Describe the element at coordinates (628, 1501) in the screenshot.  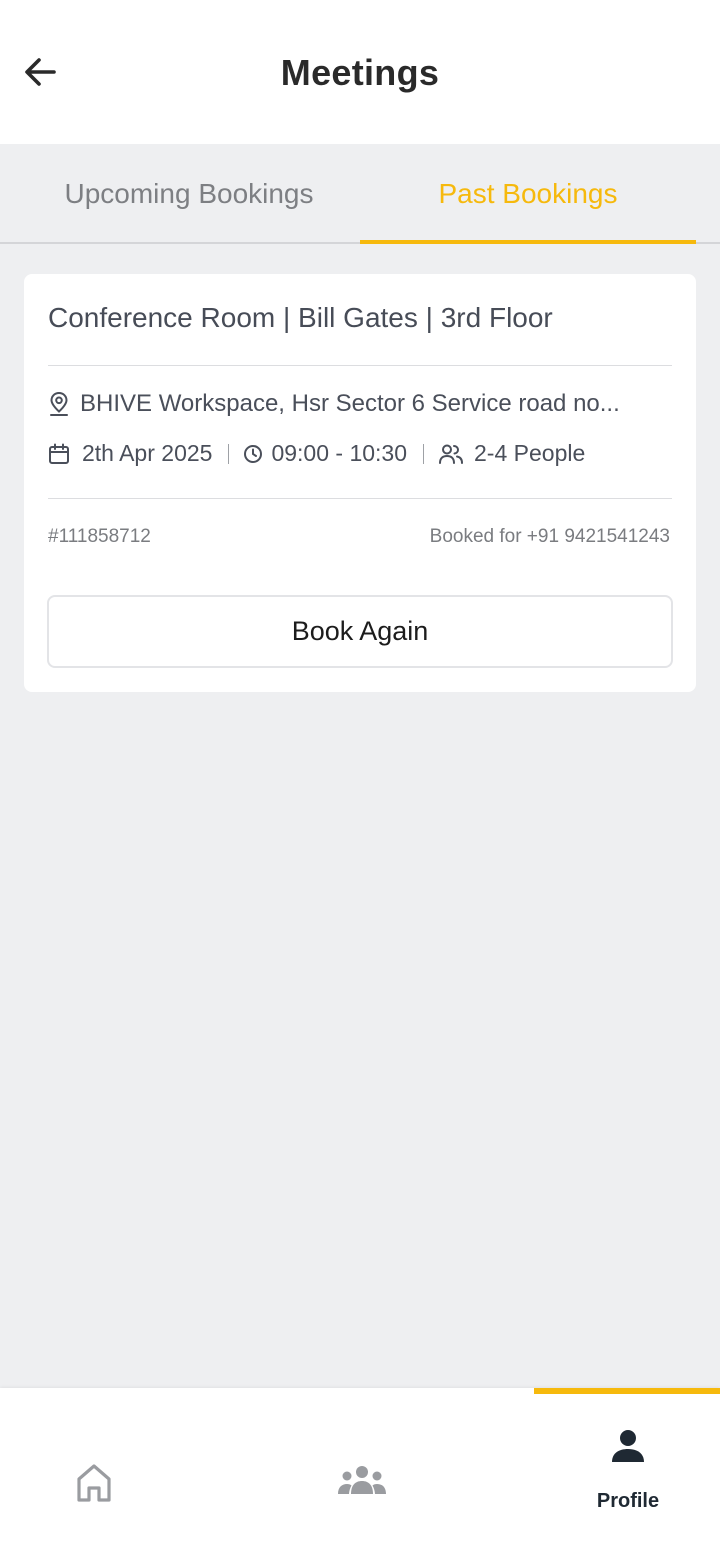
I see `nav-profile-label: Profile` at that location.